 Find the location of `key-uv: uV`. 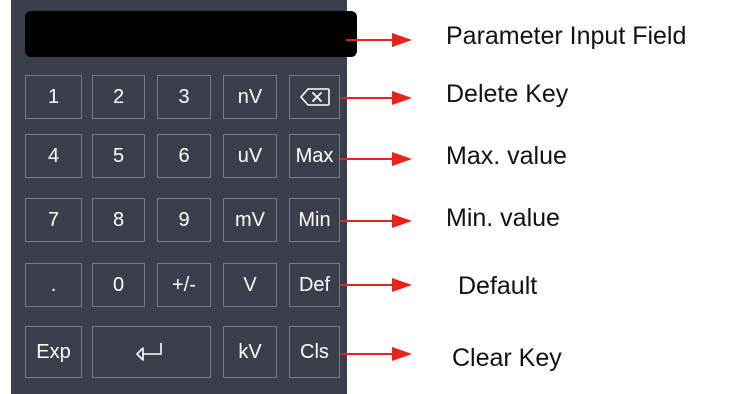

key-uv: uV is located at coordinates (250, 156).